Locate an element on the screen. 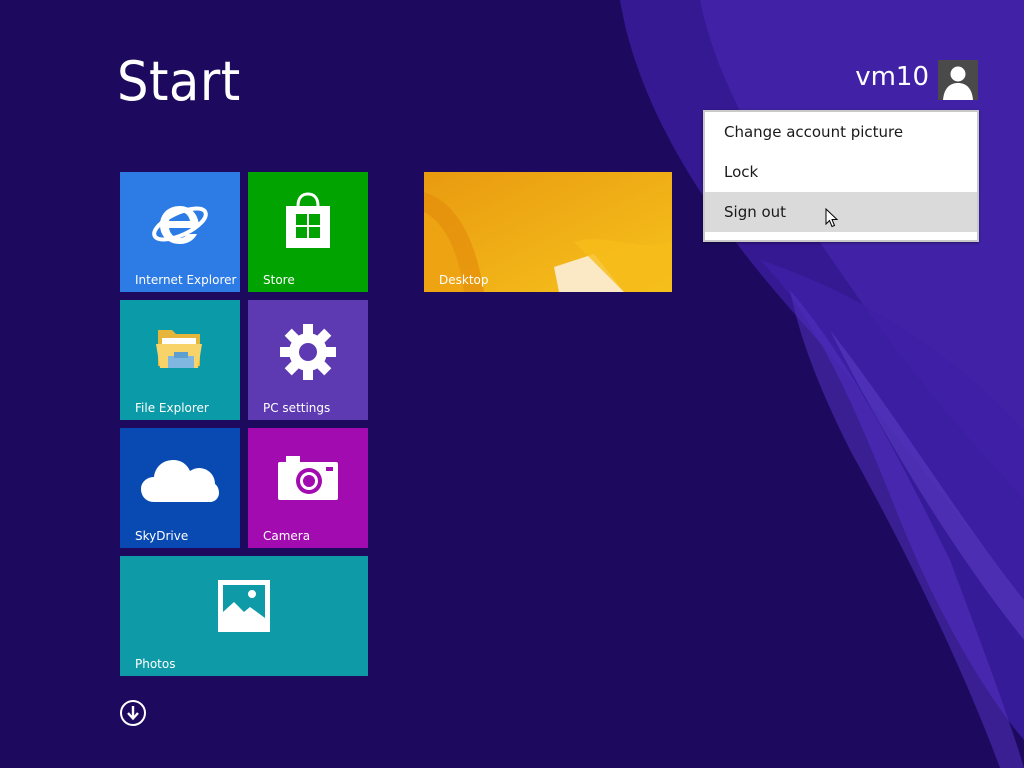 Image resolution: width=1024 pixels, height=768 pixels. tile-label: File Explorer is located at coordinates (172, 408).